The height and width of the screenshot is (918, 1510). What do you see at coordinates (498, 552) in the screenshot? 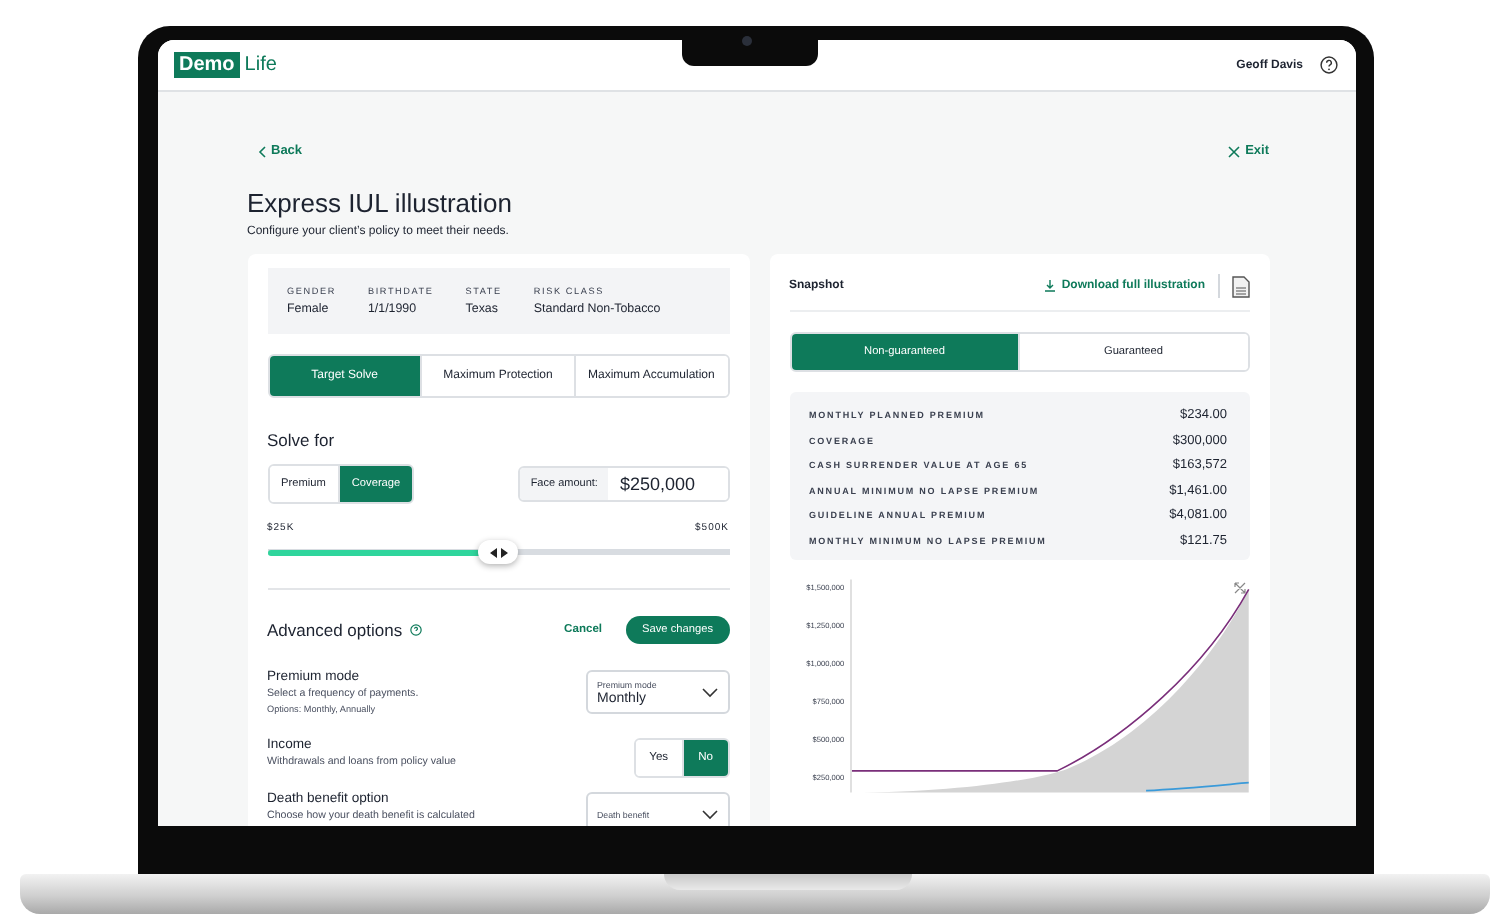
I see `slider-handle` at bounding box center [498, 552].